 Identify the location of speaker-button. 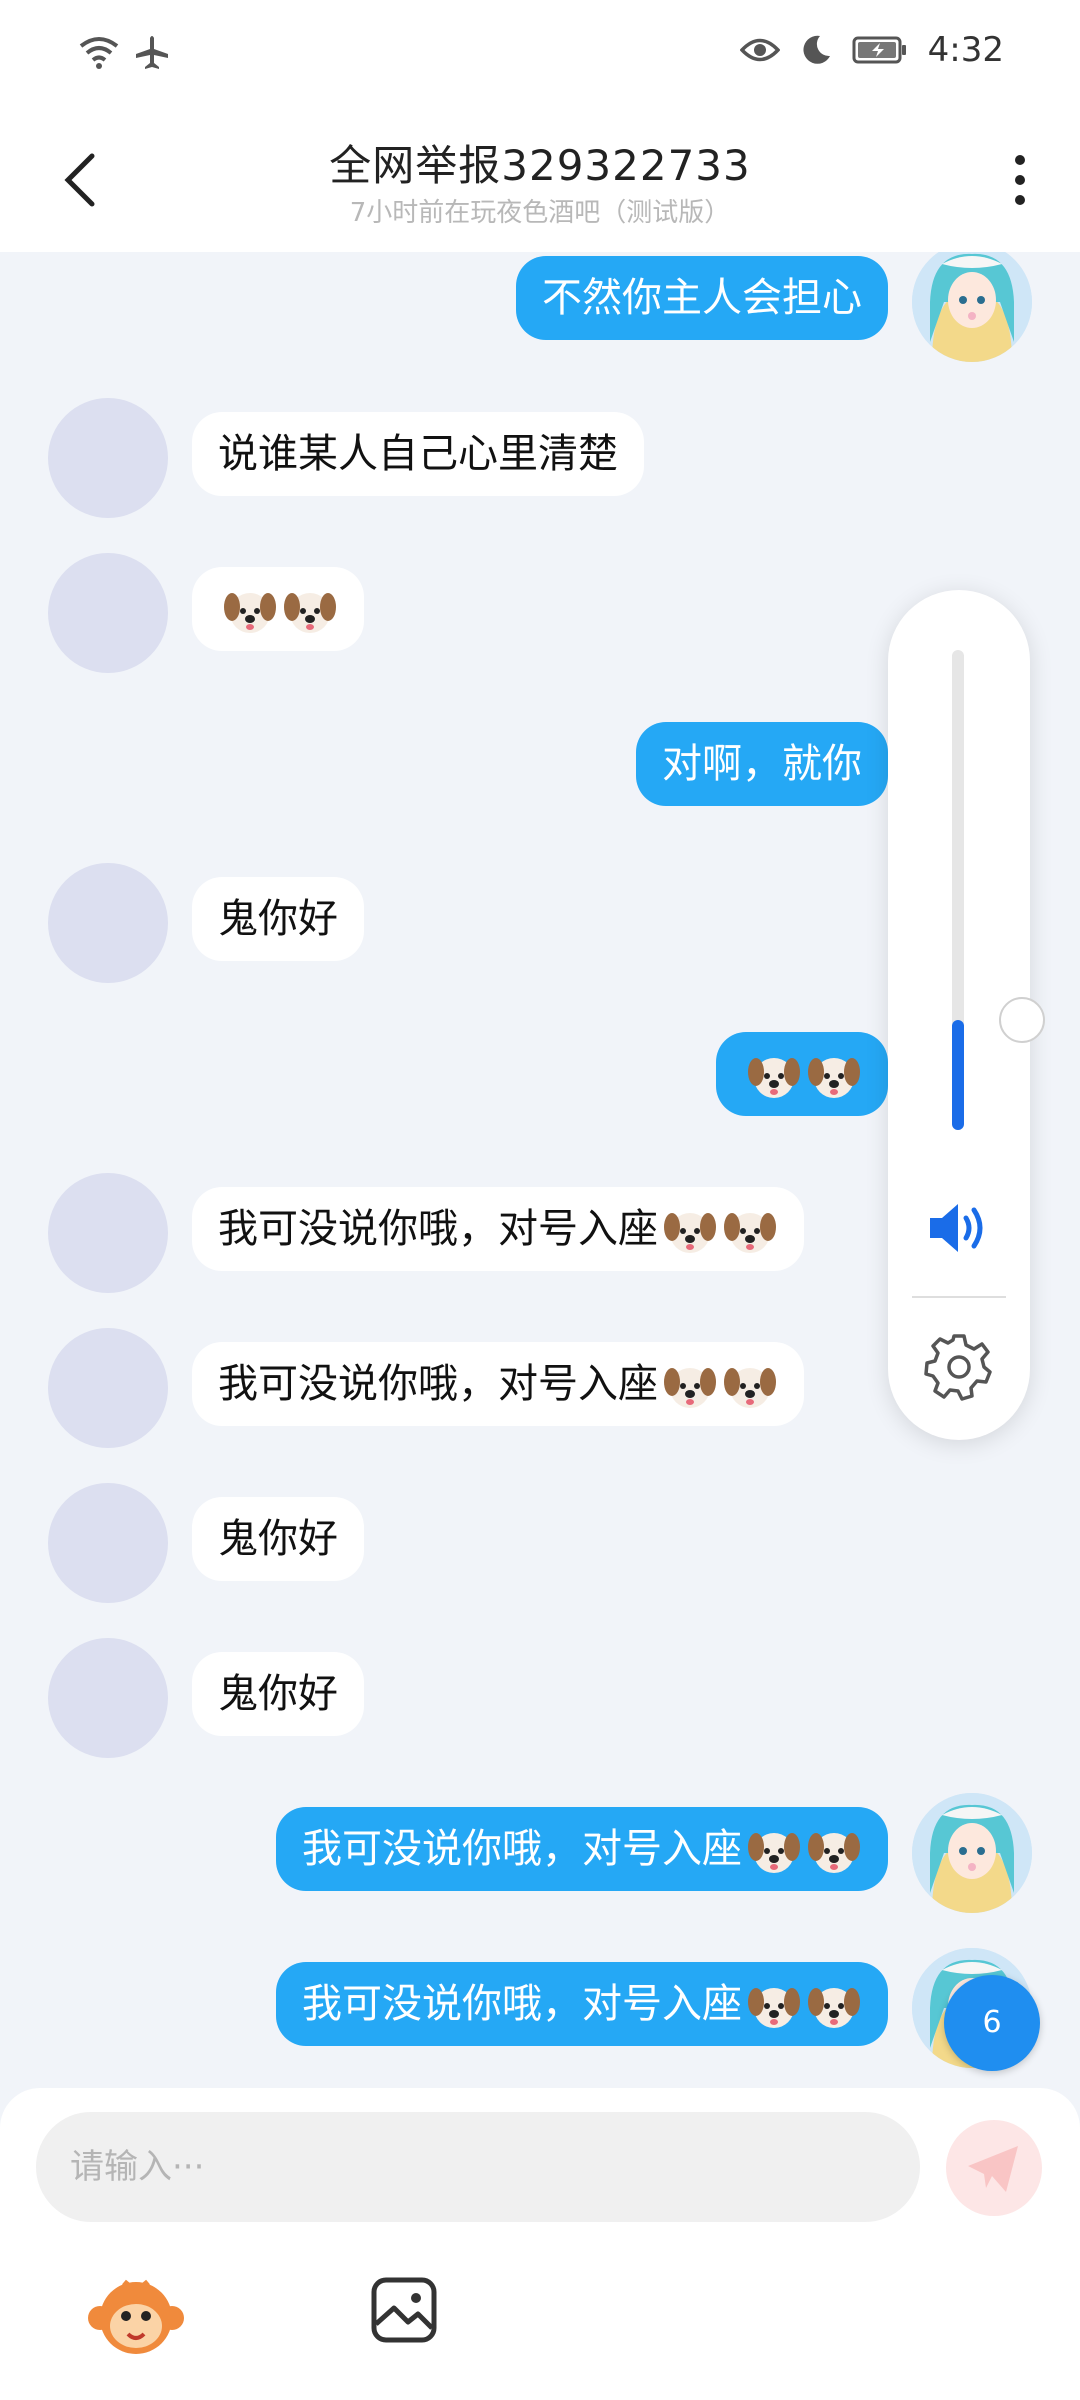
(959, 1228).